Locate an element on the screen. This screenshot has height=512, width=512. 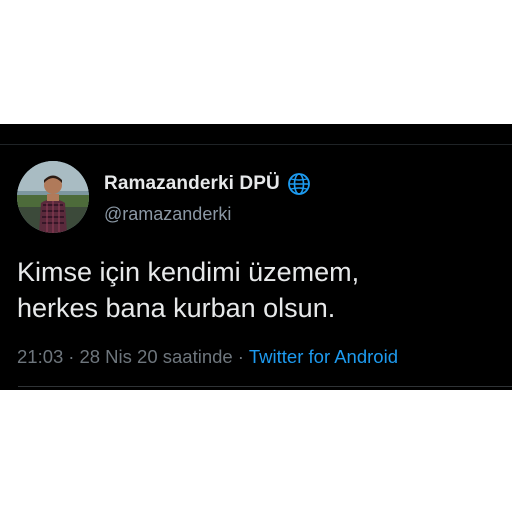
author-username: @ramazanderki is located at coordinates (167, 214).